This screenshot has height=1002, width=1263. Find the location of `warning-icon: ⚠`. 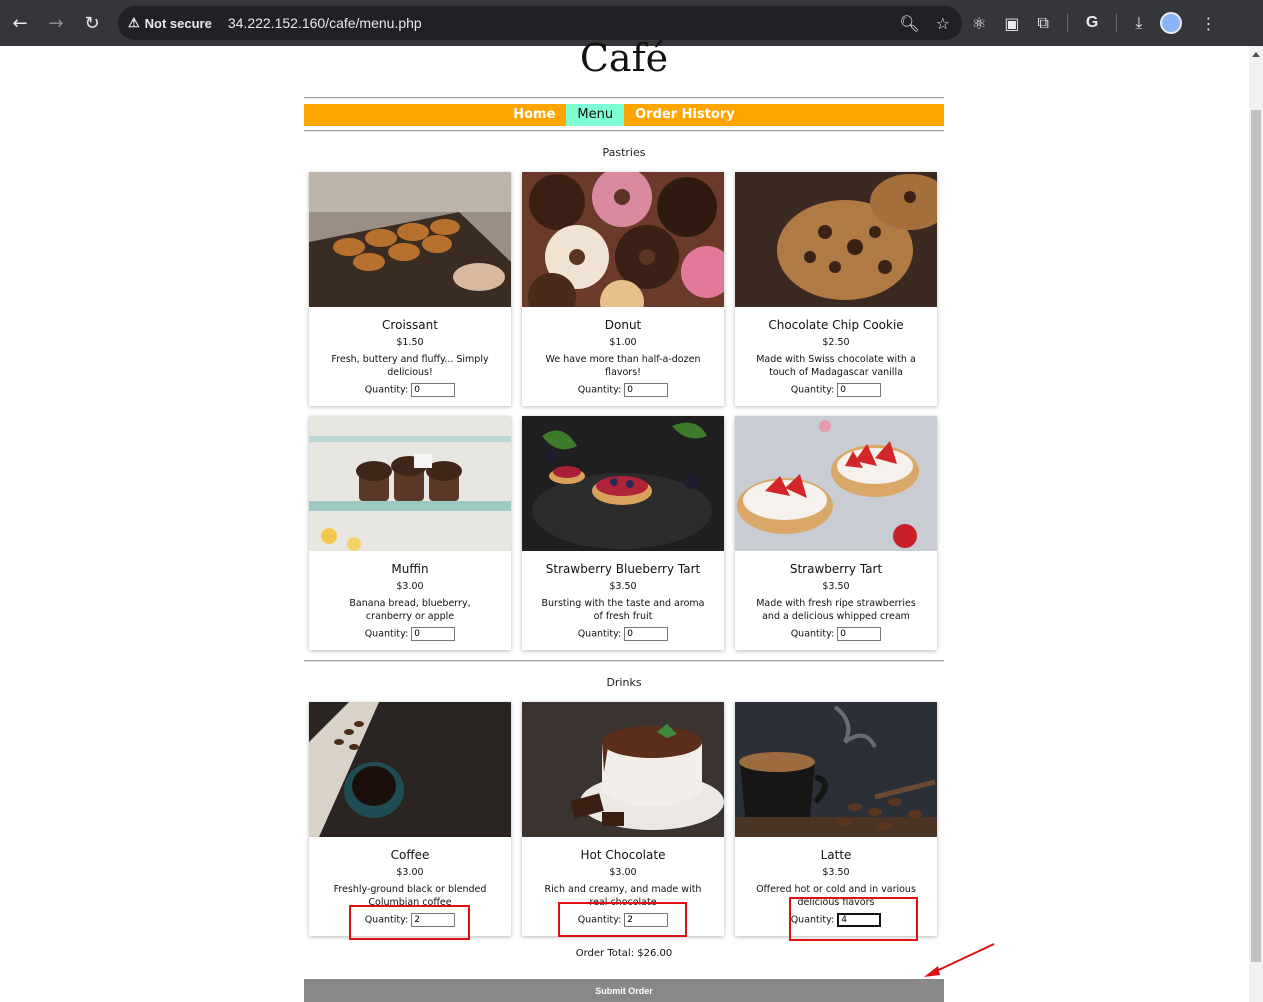

warning-icon: ⚠ is located at coordinates (134, 22).